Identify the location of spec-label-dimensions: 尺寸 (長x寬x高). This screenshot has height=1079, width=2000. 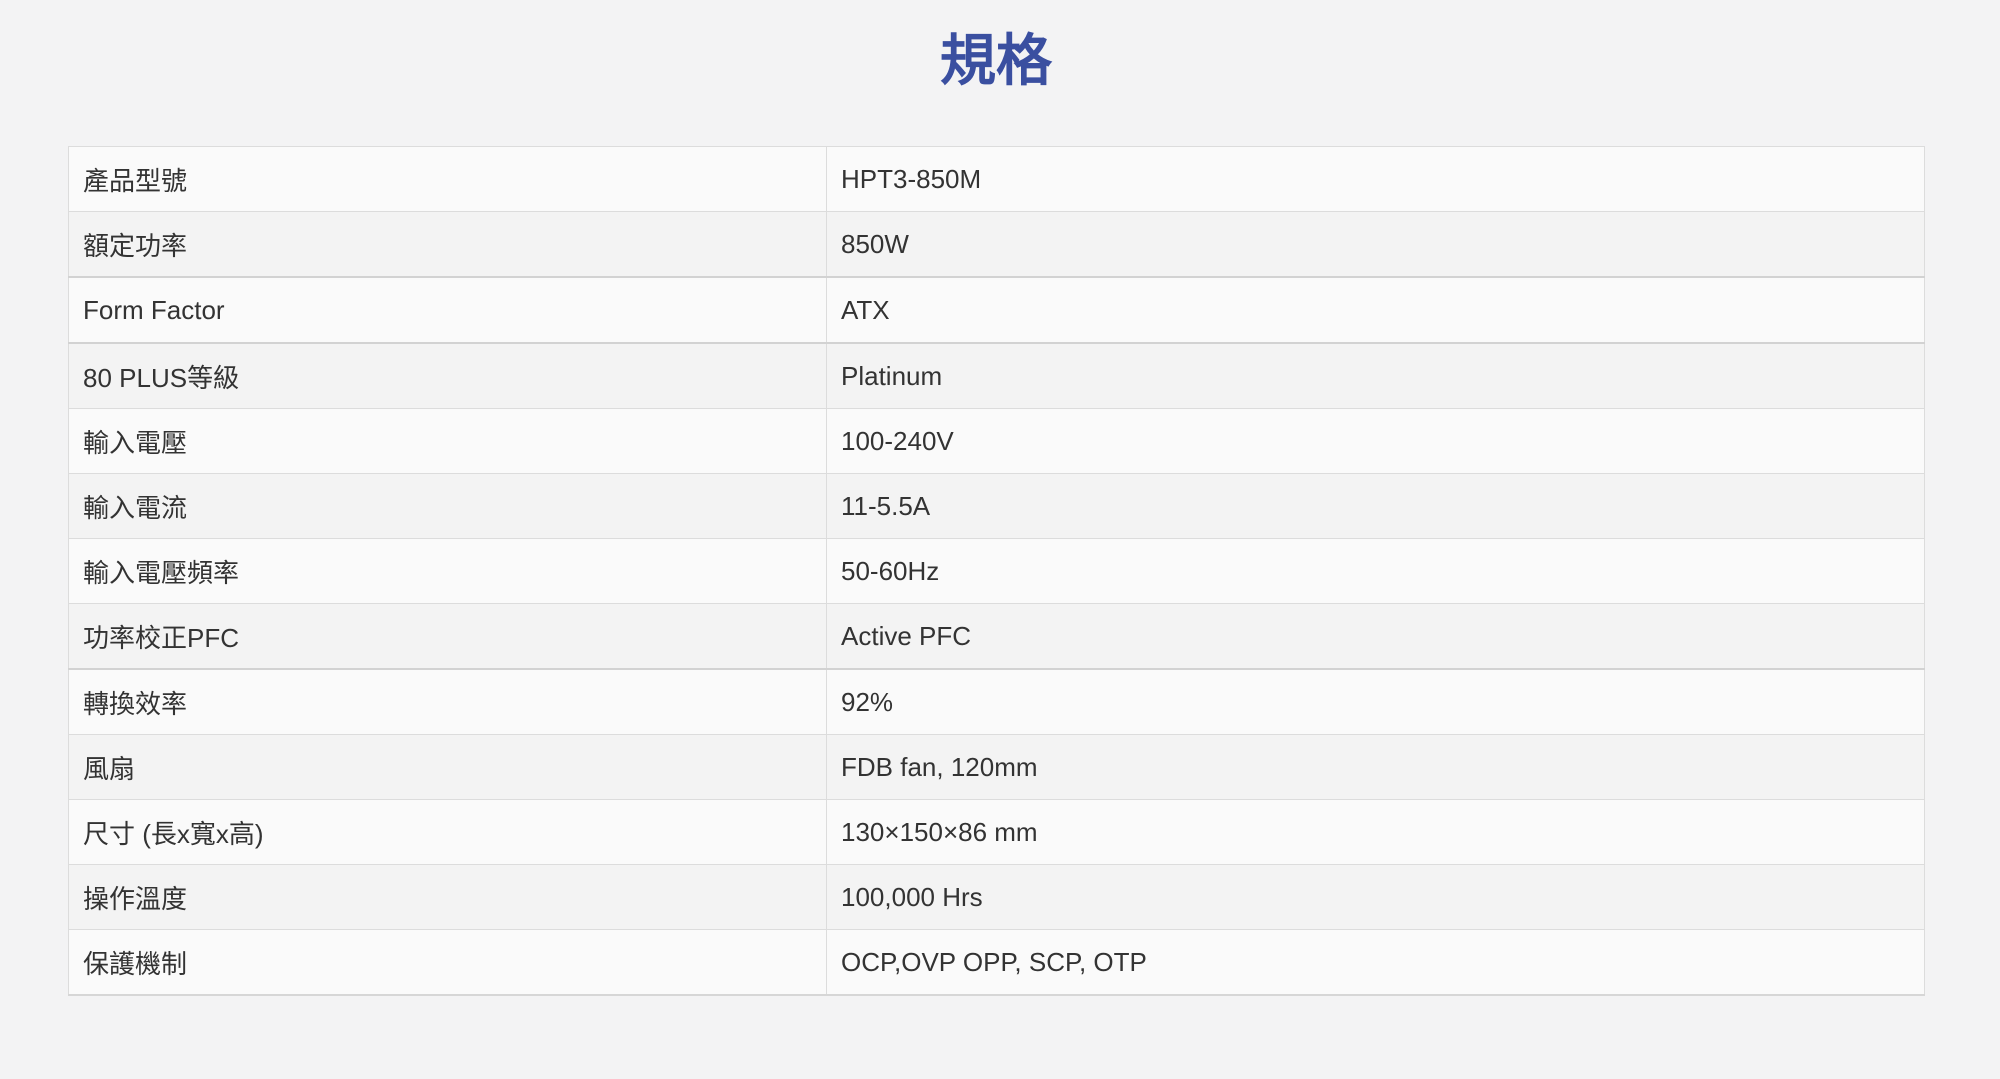
(447, 832).